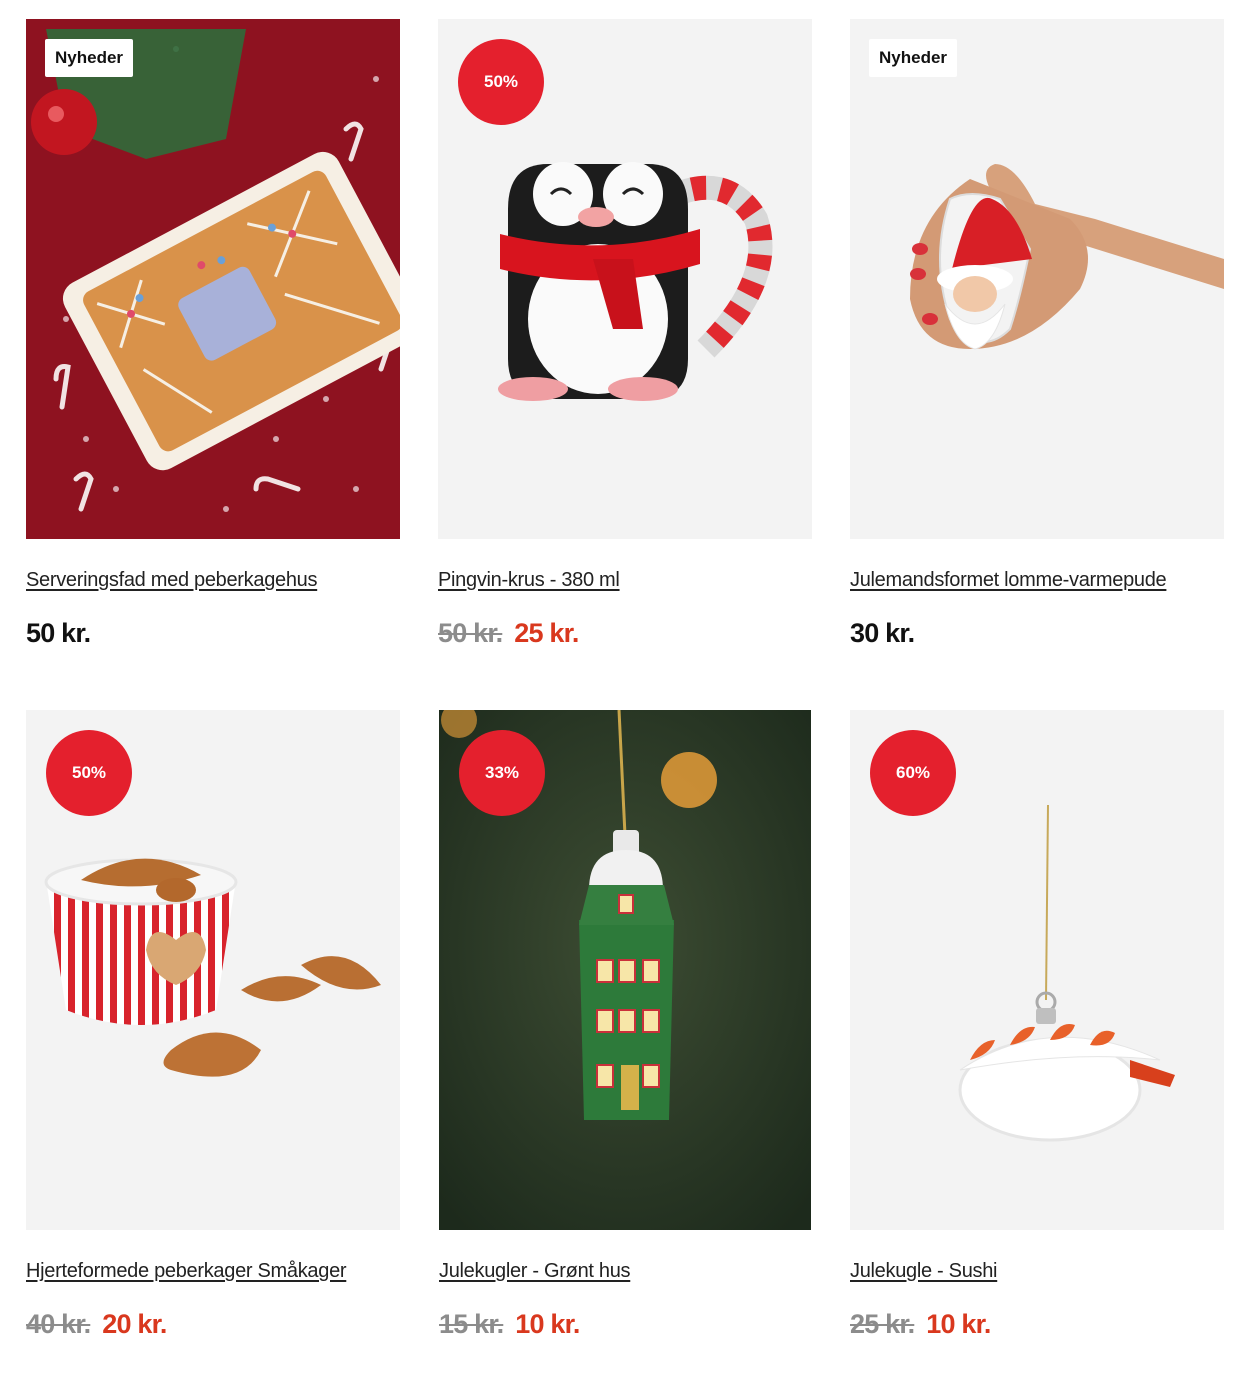 The width and height of the screenshot is (1250, 1394). What do you see at coordinates (213, 1324) in the screenshot?
I see `price-row: 40 kr. 20 kr.` at bounding box center [213, 1324].